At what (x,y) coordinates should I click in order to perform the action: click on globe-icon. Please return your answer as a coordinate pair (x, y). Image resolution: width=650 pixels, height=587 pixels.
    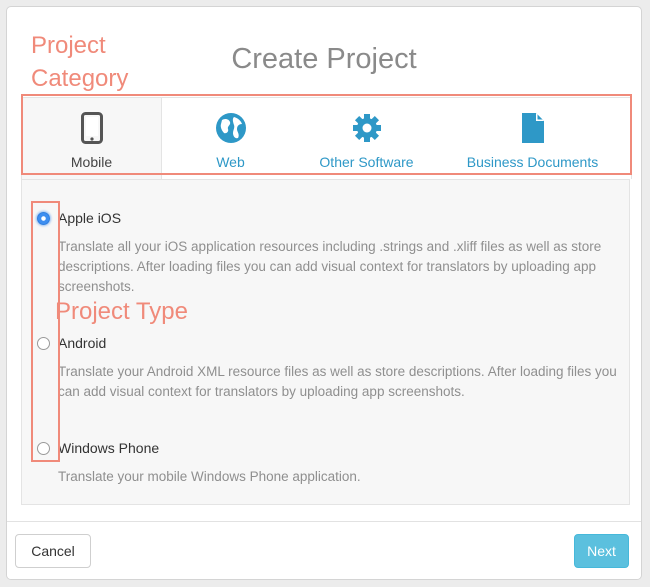
    Looking at the image, I should click on (230, 128).